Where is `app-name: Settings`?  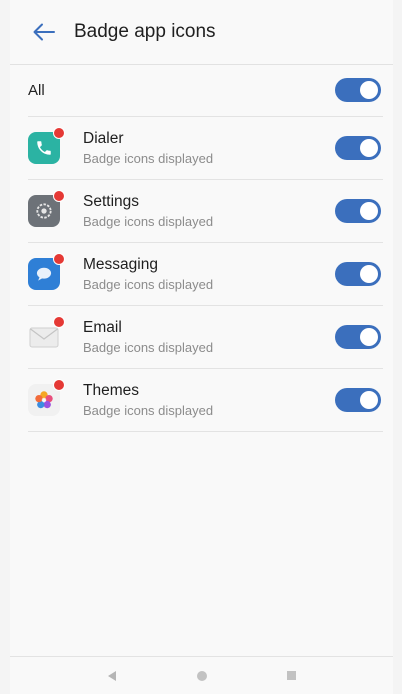 app-name: Settings is located at coordinates (111, 201).